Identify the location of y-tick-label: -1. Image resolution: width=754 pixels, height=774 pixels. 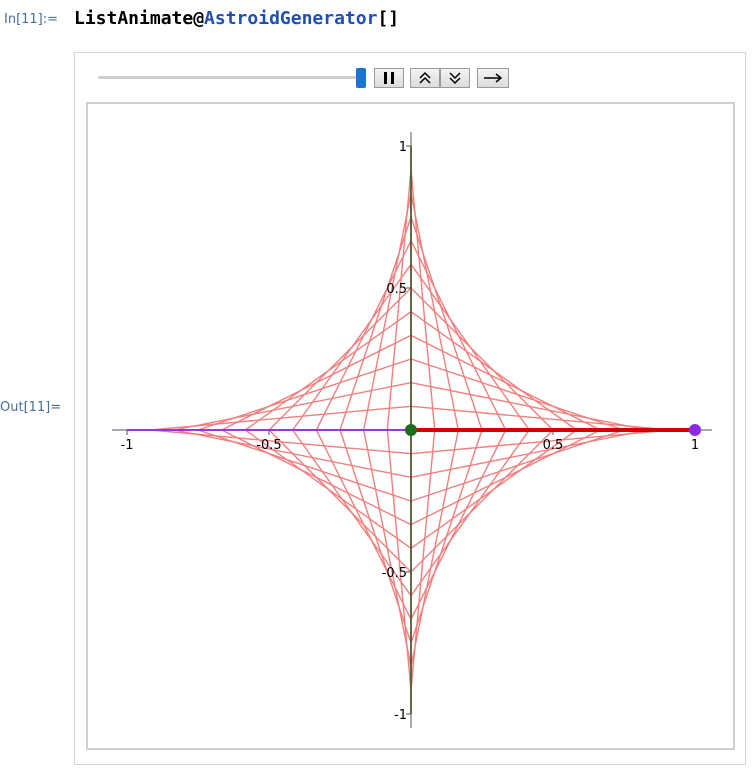
(400, 715).